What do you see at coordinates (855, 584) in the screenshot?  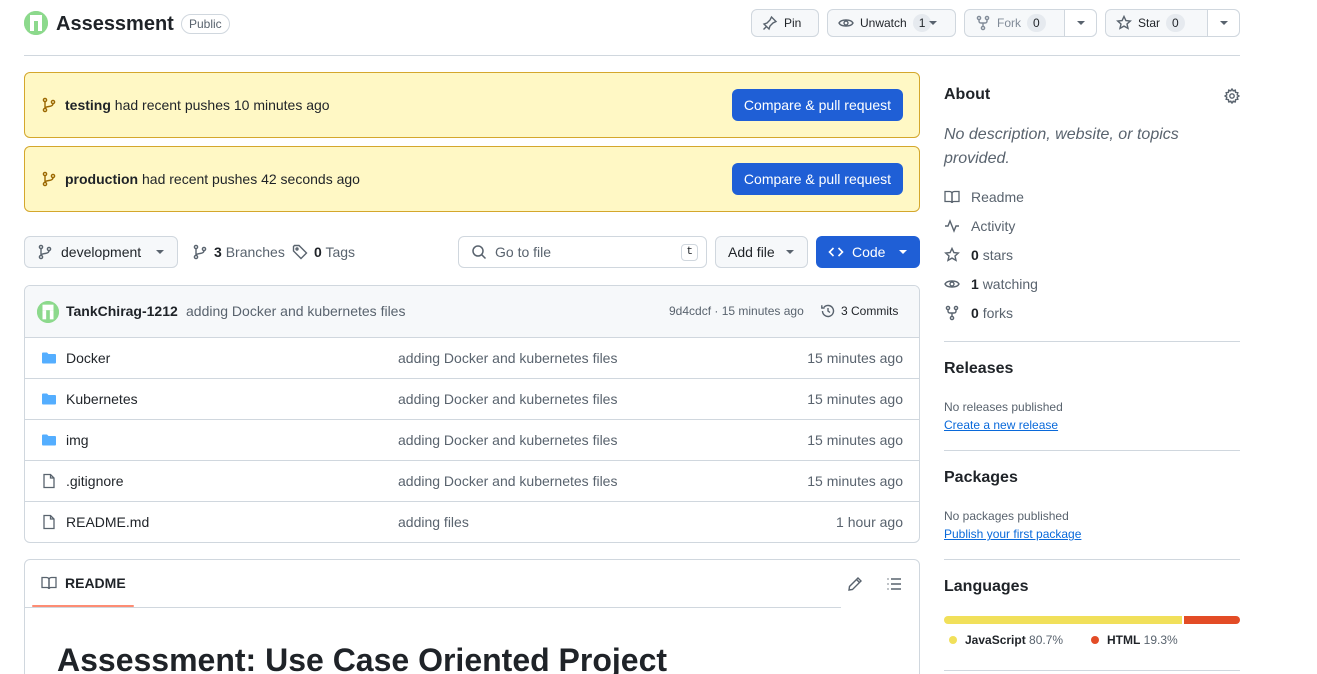 I see `pencil-icon` at bounding box center [855, 584].